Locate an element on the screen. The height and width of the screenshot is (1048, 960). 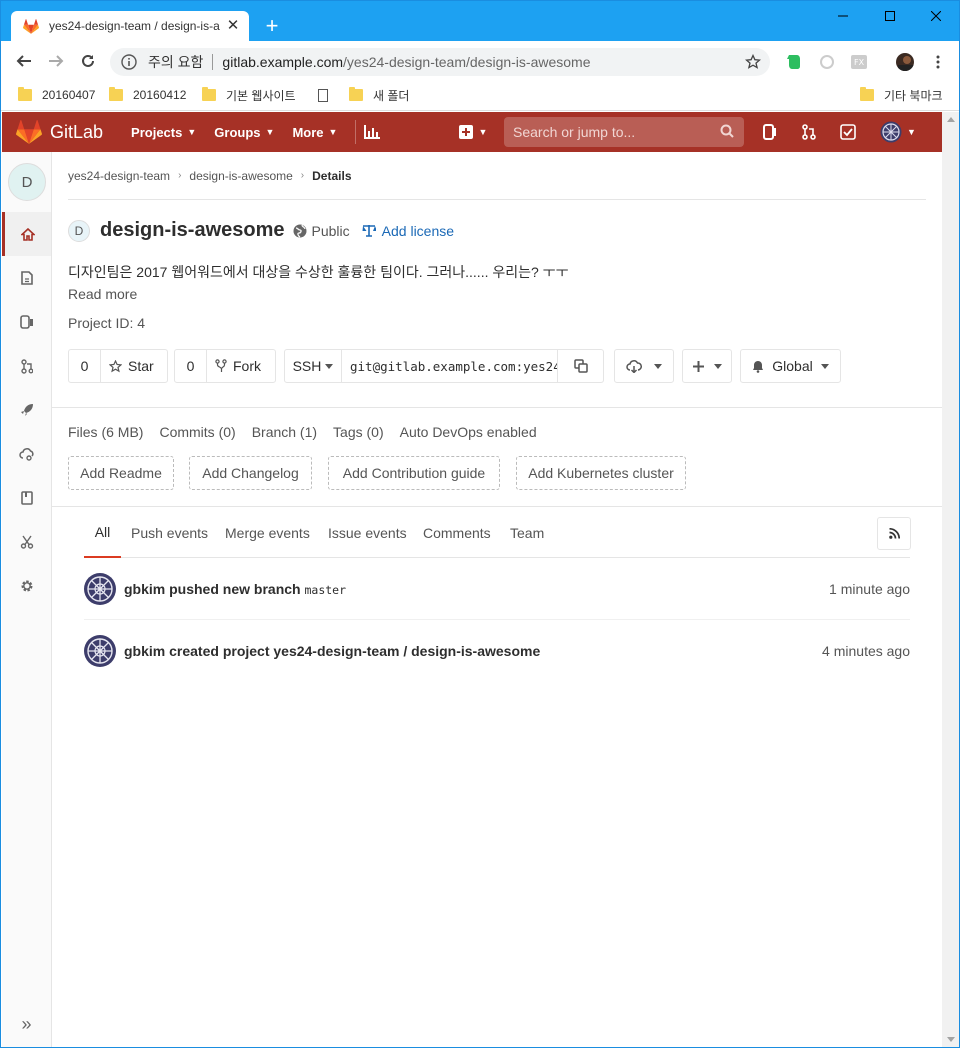
globe-icon is located at coordinates (300, 231).